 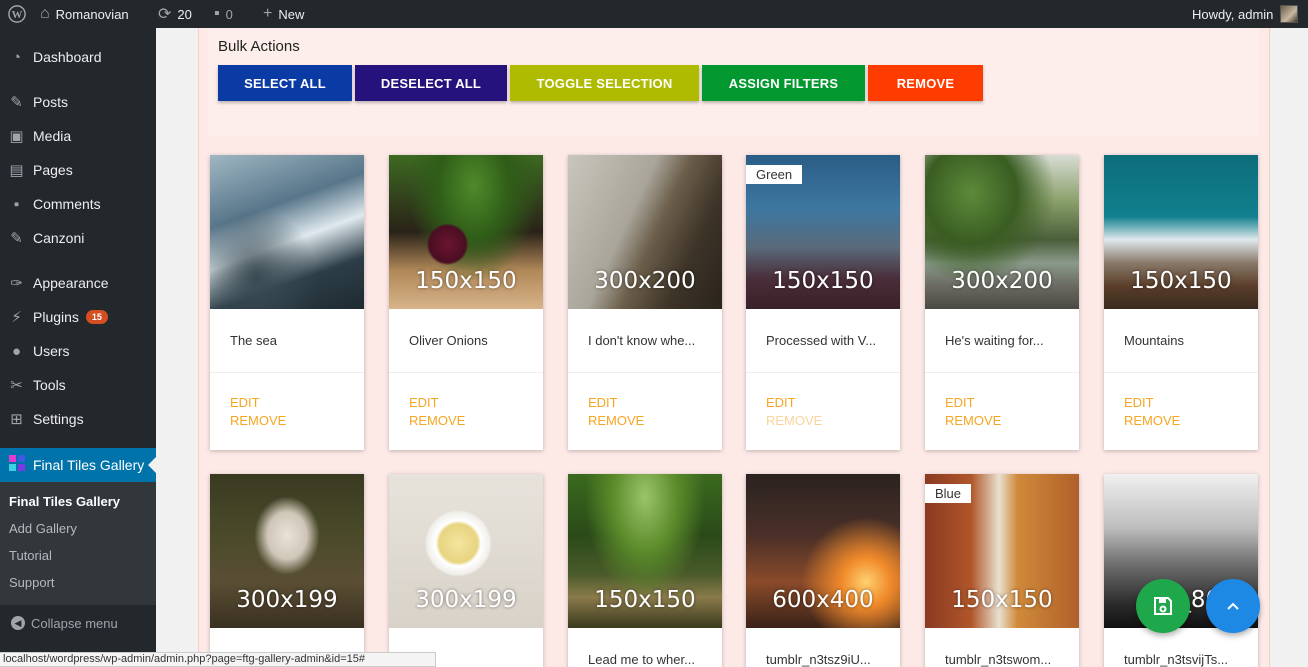 What do you see at coordinates (59, 238) in the screenshot?
I see `sidebar-item-label: Canzoni` at bounding box center [59, 238].